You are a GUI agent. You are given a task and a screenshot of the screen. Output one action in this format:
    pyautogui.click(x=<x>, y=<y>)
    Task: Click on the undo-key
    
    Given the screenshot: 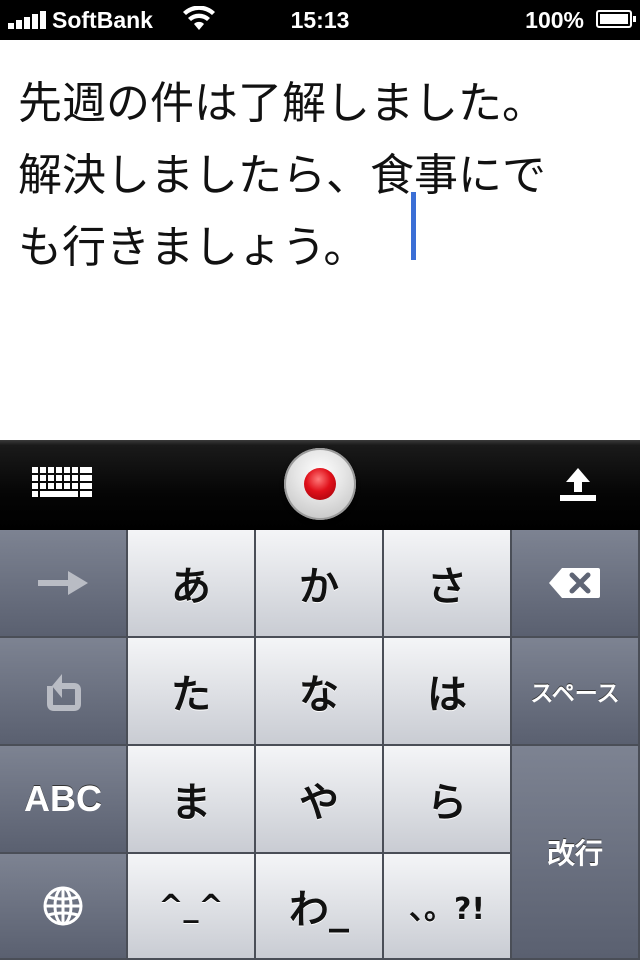 What is the action you would take?
    pyautogui.click(x=64, y=692)
    